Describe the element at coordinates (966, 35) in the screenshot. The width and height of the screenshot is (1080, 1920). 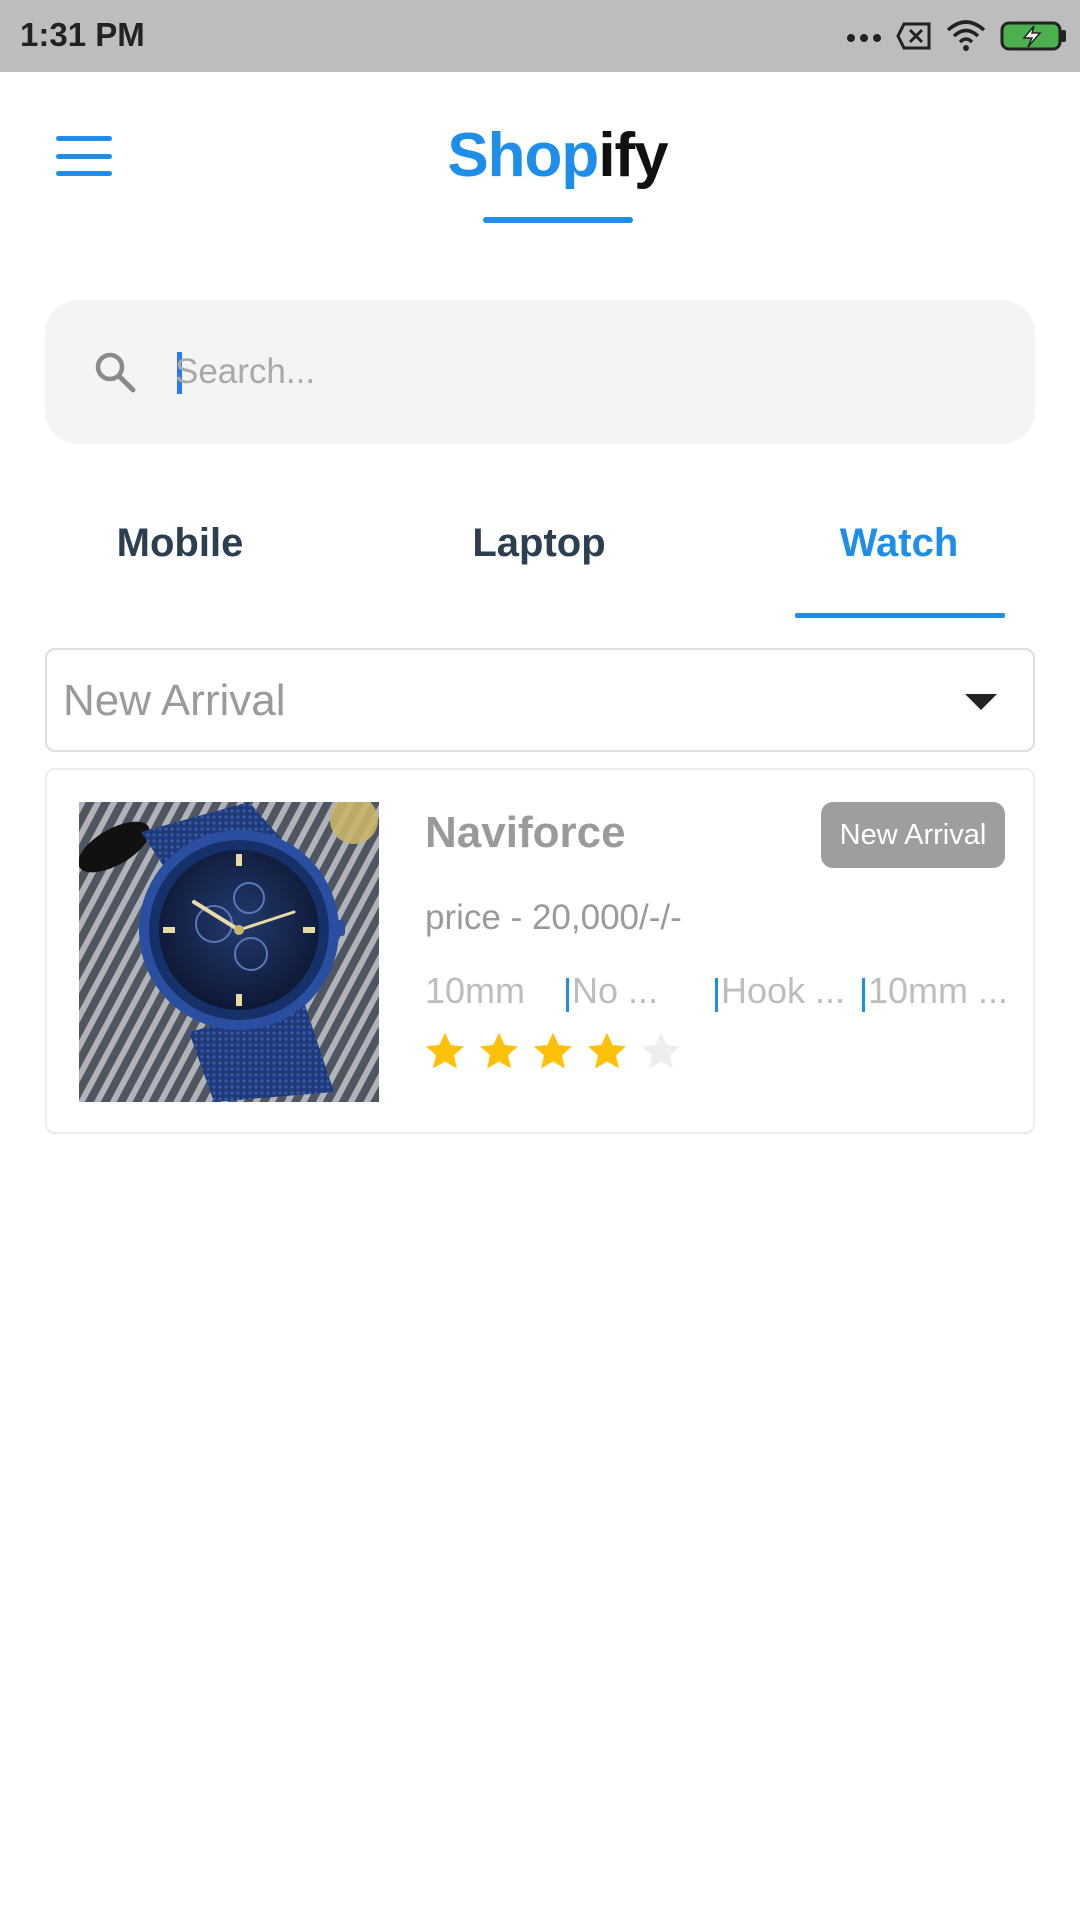
I see `wifi-icon` at that location.